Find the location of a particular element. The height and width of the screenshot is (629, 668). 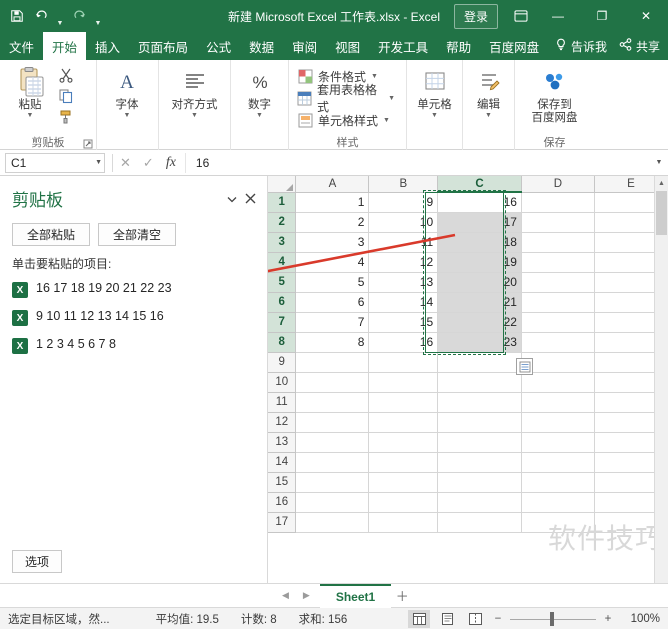

cell-b15 is located at coordinates (403, 482).